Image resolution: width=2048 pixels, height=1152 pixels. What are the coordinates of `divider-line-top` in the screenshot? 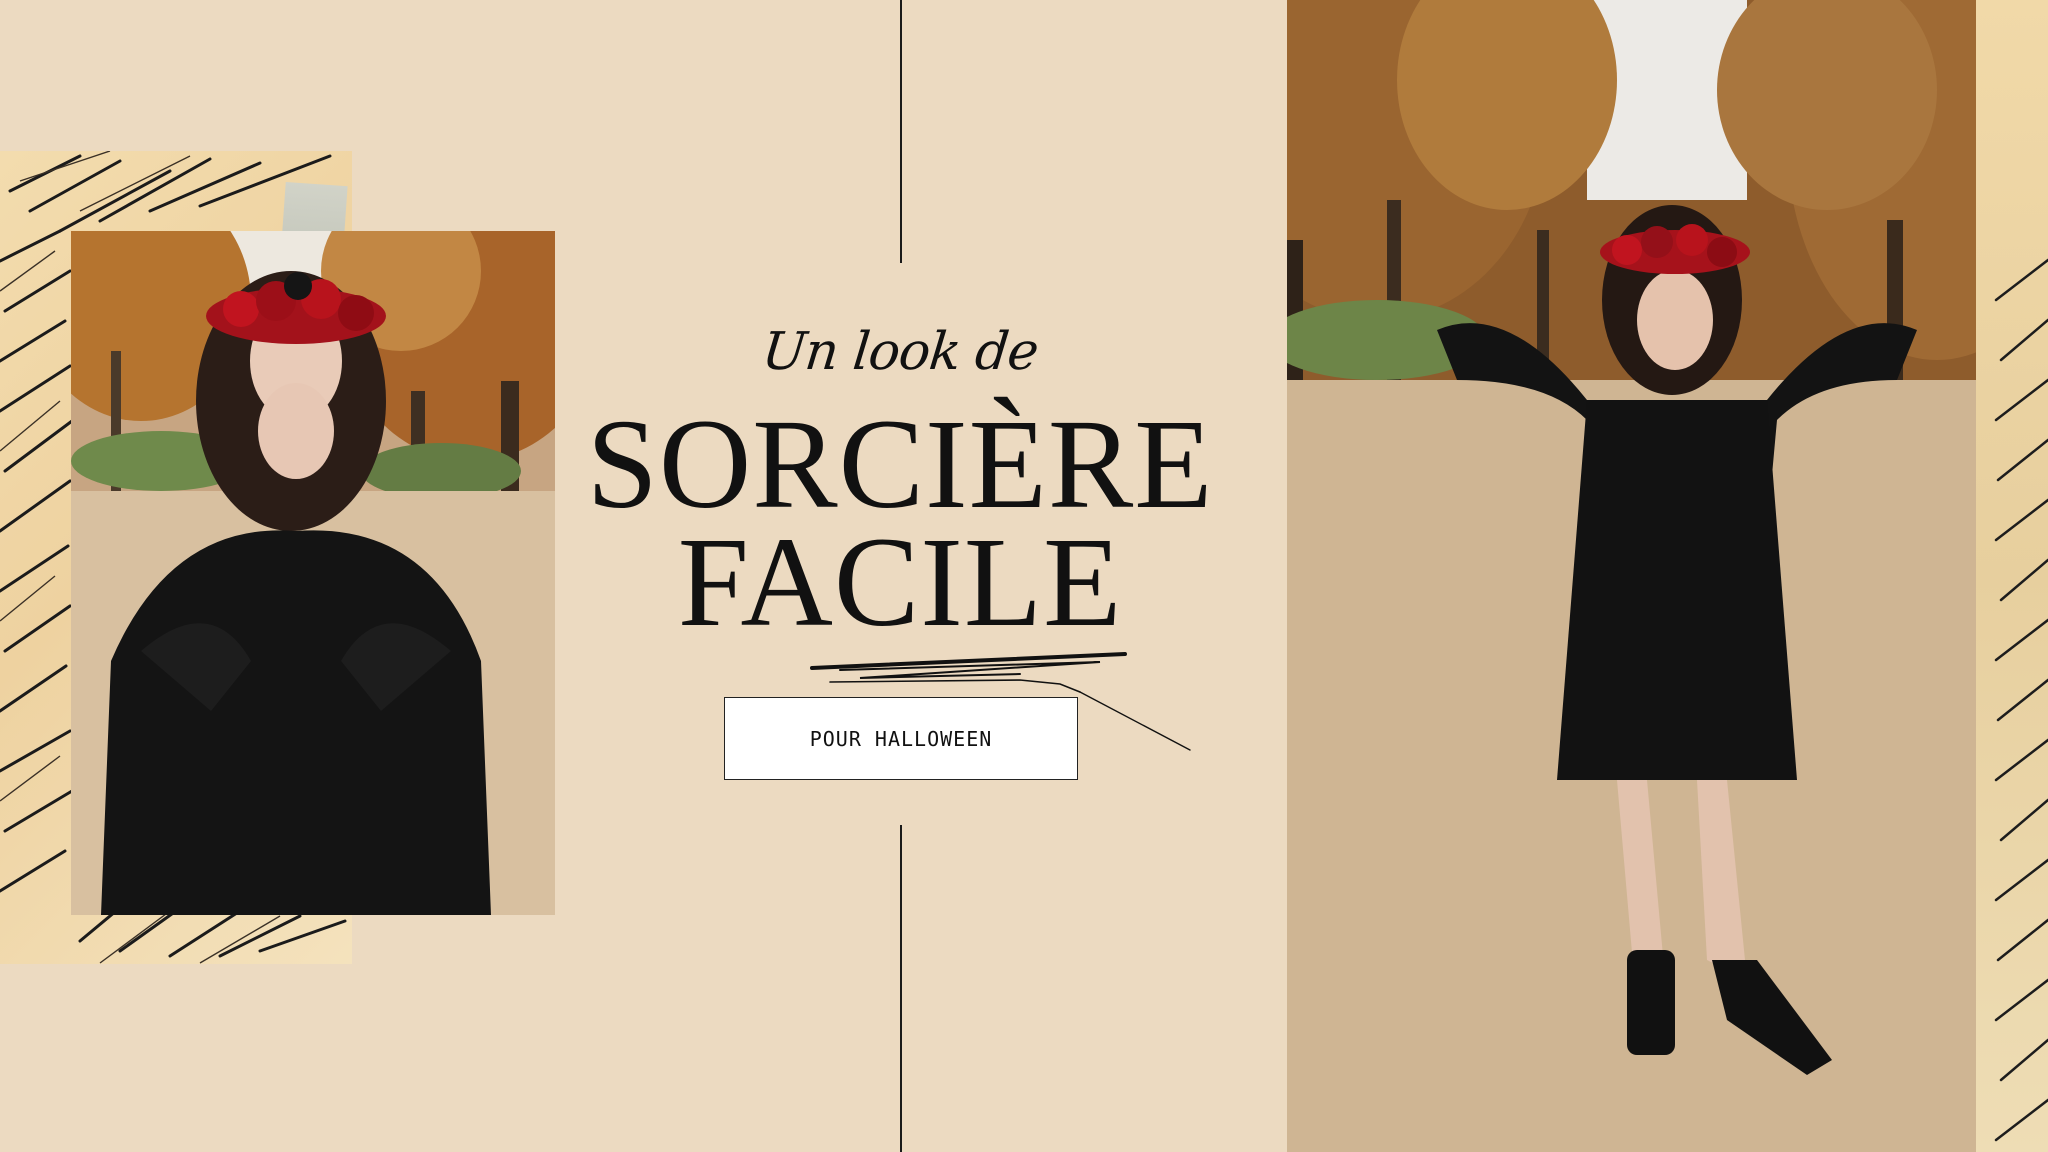 It's located at (901, 131).